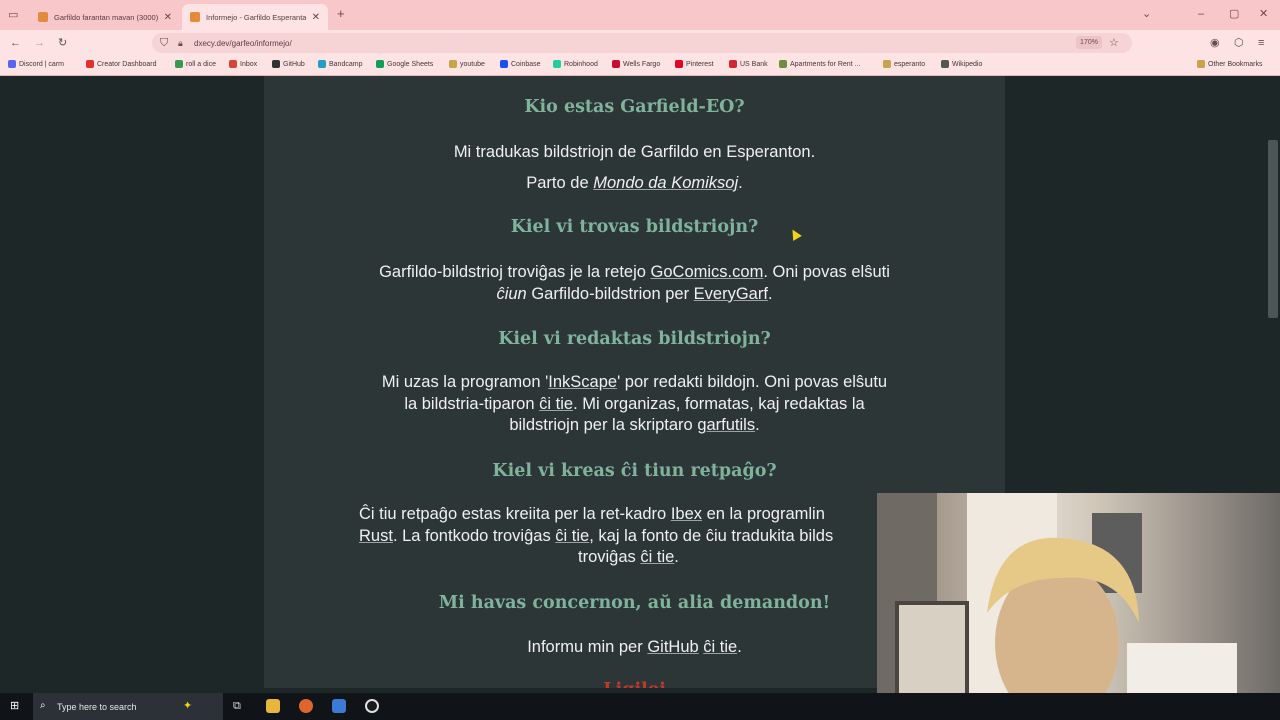 The height and width of the screenshot is (720, 1280). I want to click on bookmark-item: esperanto, so click(904, 64).